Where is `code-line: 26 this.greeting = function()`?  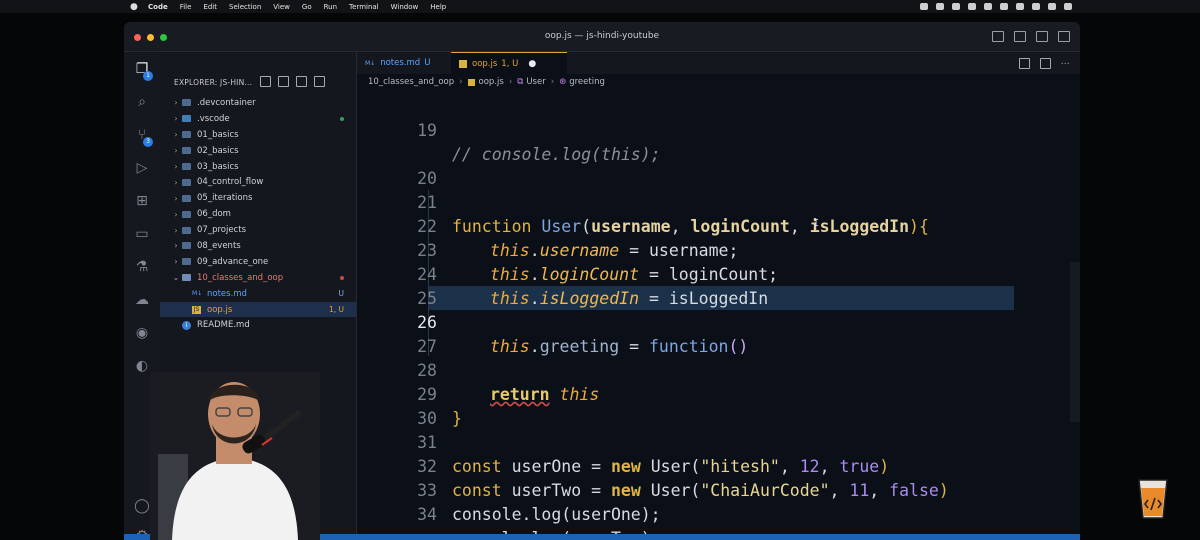 code-line: 26 this.greeting = function() is located at coordinates (718, 321).